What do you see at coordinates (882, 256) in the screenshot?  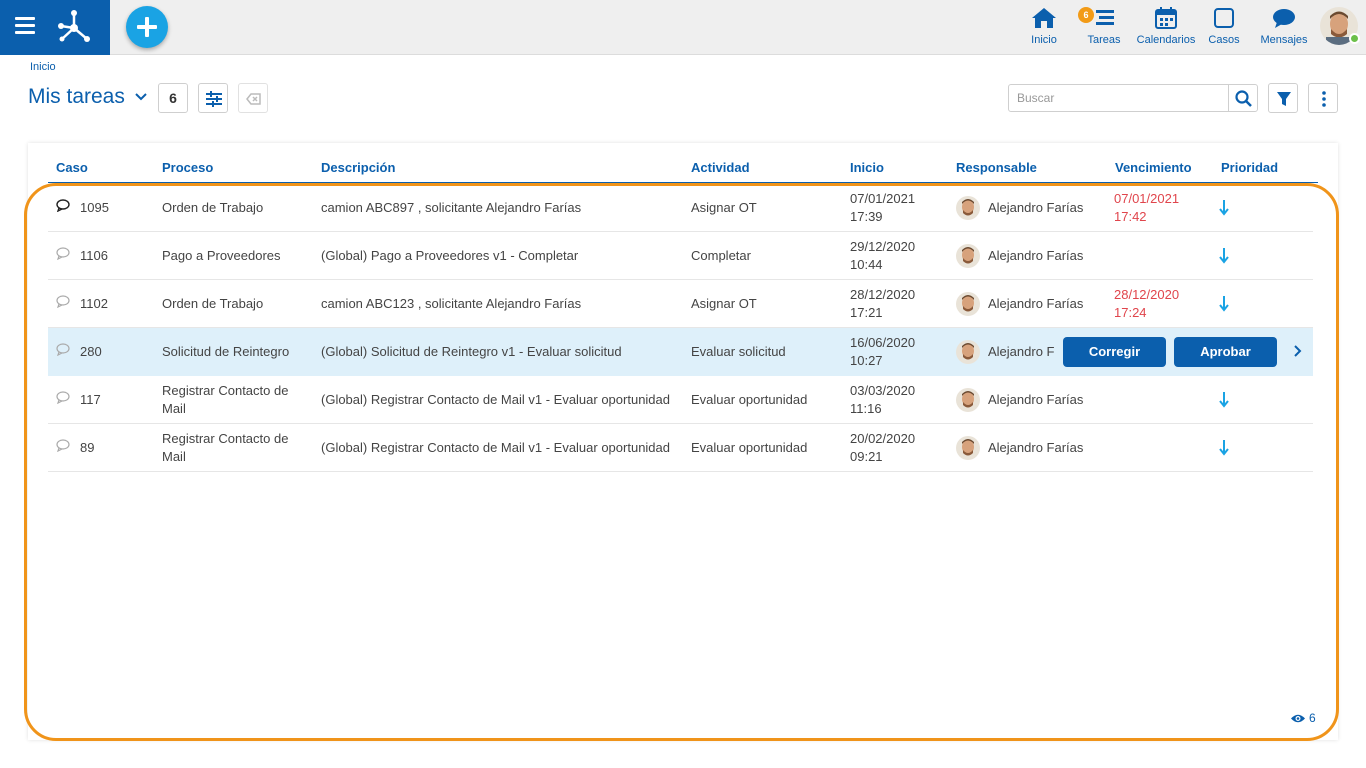 I see `cell-start: 29/12/2020 10:44` at bounding box center [882, 256].